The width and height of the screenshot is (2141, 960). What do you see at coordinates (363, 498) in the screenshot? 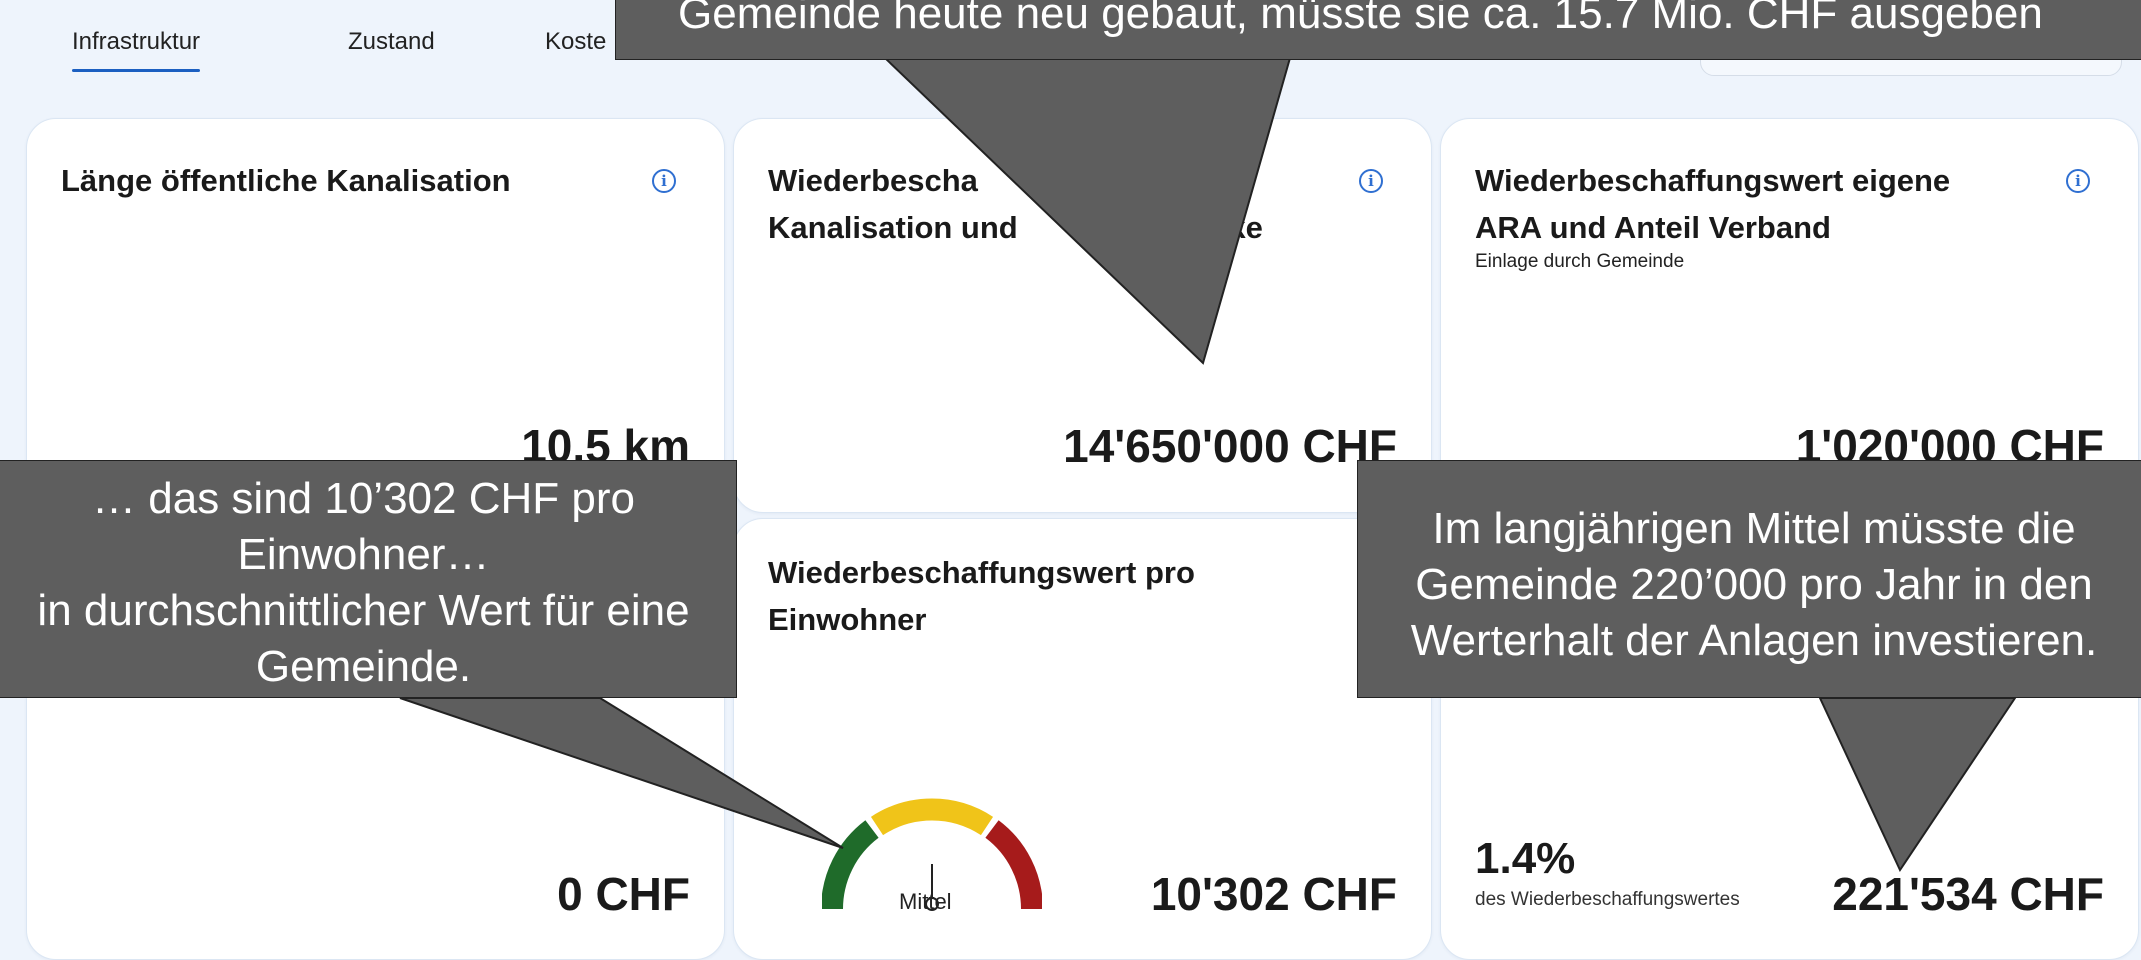
I see `callout-left-line1: … das sind 10’302 CHF pro` at bounding box center [363, 498].